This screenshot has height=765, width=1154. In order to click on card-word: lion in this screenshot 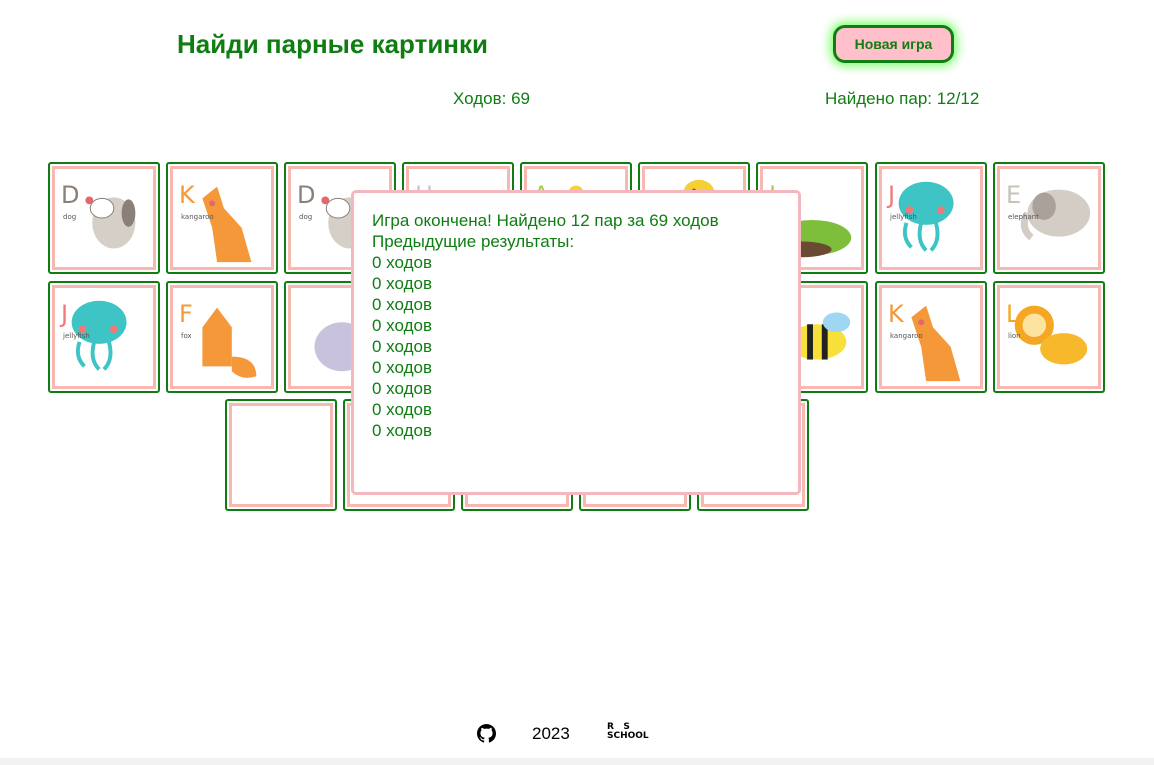, I will do `click(1014, 336)`.